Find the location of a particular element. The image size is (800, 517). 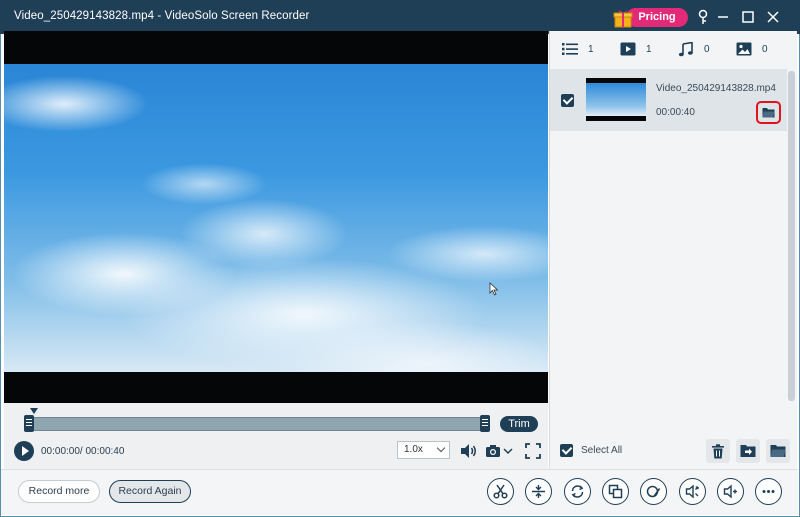

tab-all: 1 is located at coordinates (578, 49).